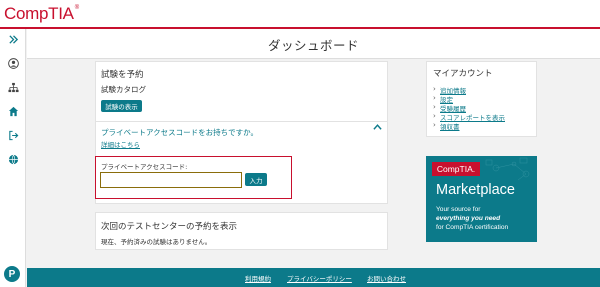 The image size is (600, 287). I want to click on schedule-exam-title: 試験を予約, so click(122, 75).